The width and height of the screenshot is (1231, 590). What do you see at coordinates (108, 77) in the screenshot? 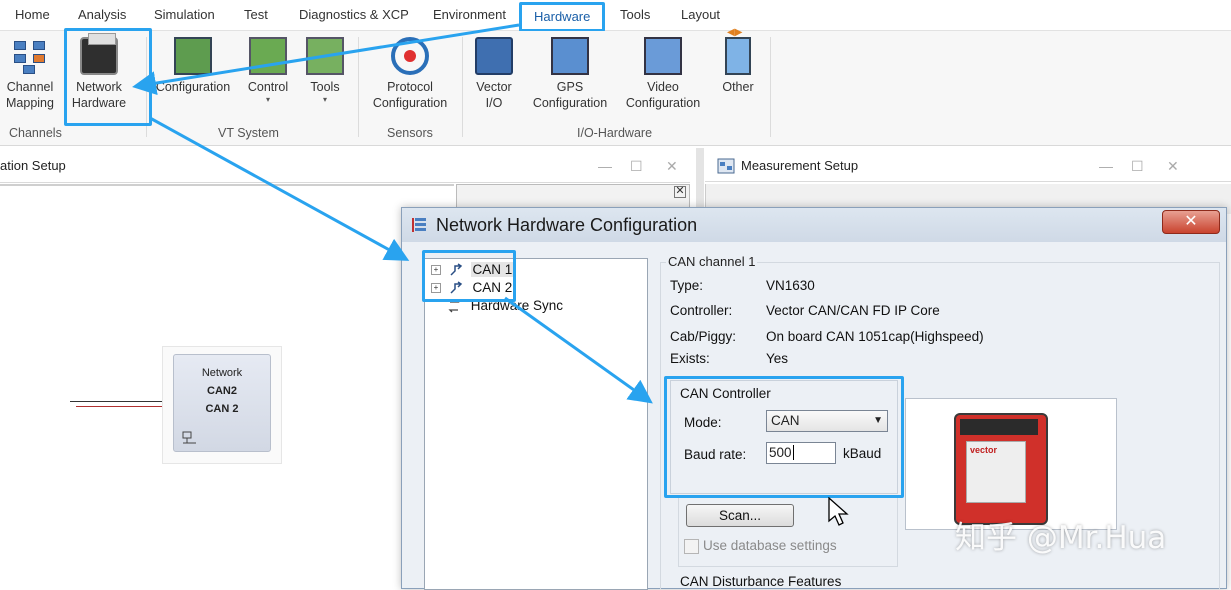
I see `network-hardware-highlight-box` at bounding box center [108, 77].